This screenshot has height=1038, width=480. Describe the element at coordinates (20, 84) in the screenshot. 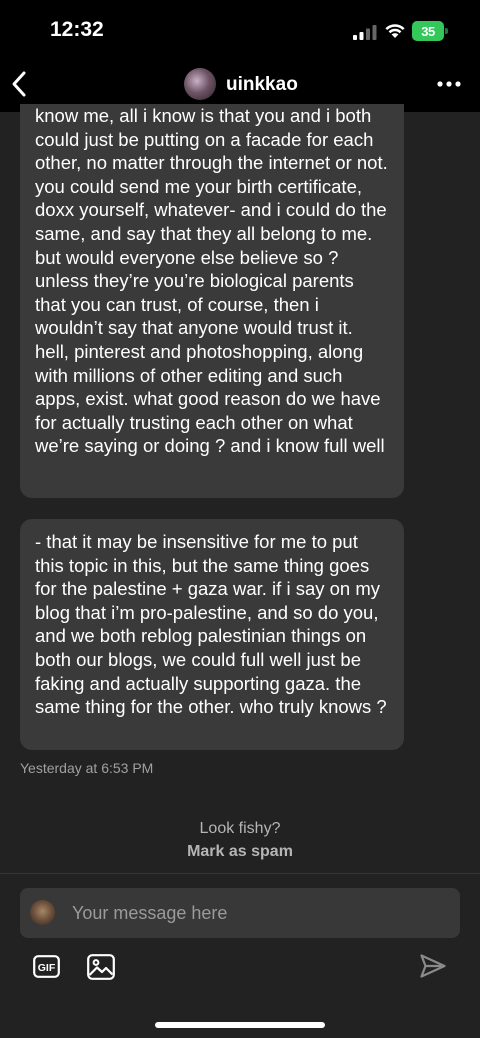

I see `chevron-left-icon` at that location.